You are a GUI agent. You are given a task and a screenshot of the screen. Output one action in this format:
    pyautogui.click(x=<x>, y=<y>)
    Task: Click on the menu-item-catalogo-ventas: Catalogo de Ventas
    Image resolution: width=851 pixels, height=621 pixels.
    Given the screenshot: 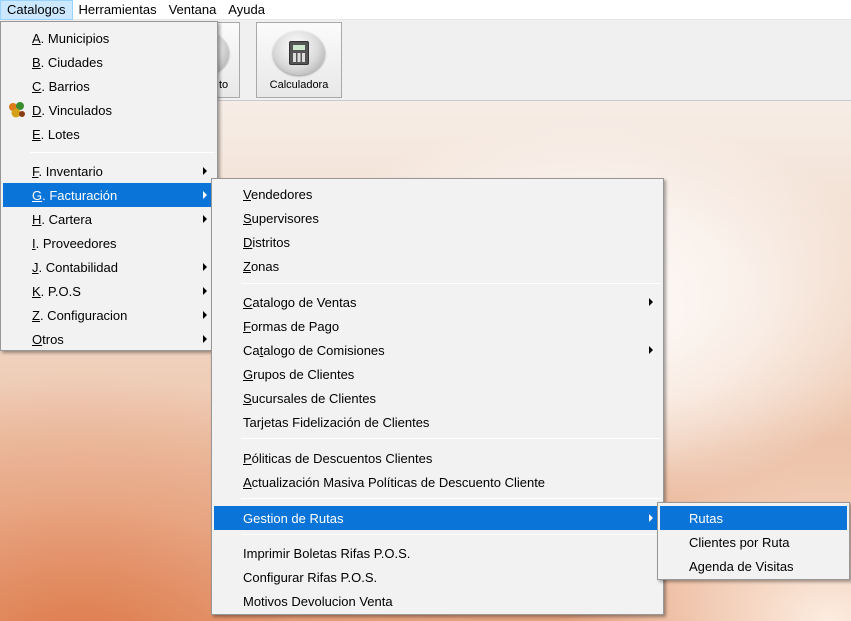 What is the action you would take?
    pyautogui.click(x=437, y=302)
    